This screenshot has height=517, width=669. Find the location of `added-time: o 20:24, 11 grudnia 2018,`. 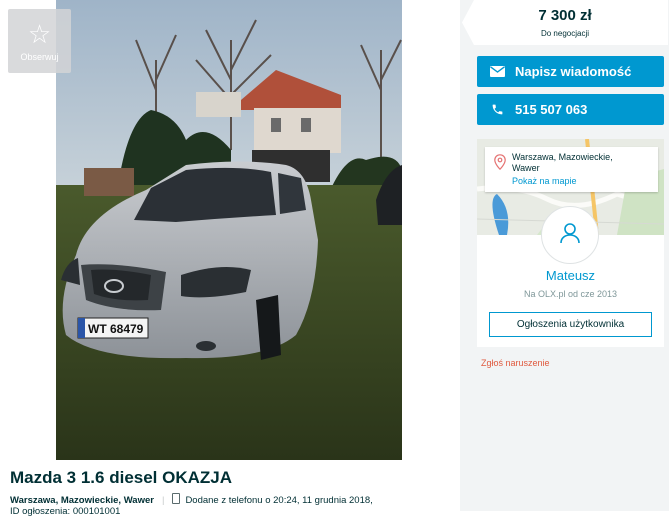

added-time: o 20:24, 11 grudnia 2018, is located at coordinates (319, 500).